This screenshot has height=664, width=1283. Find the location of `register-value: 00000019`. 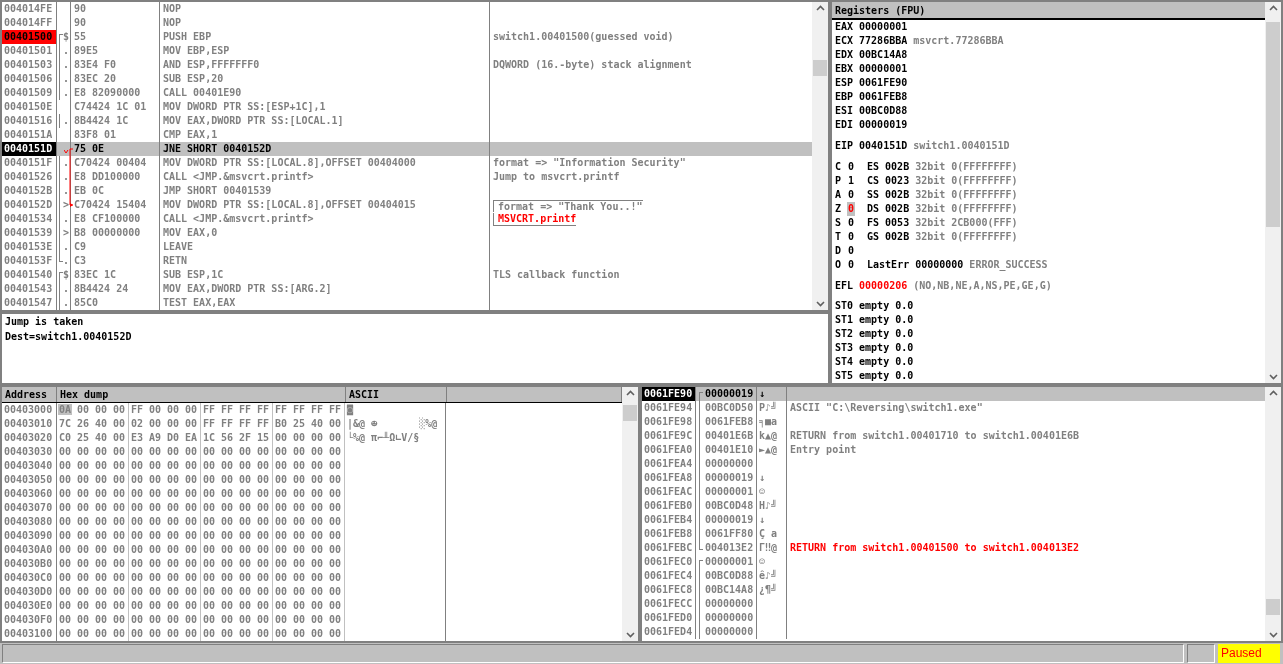

register-value: 00000019 is located at coordinates (883, 125).